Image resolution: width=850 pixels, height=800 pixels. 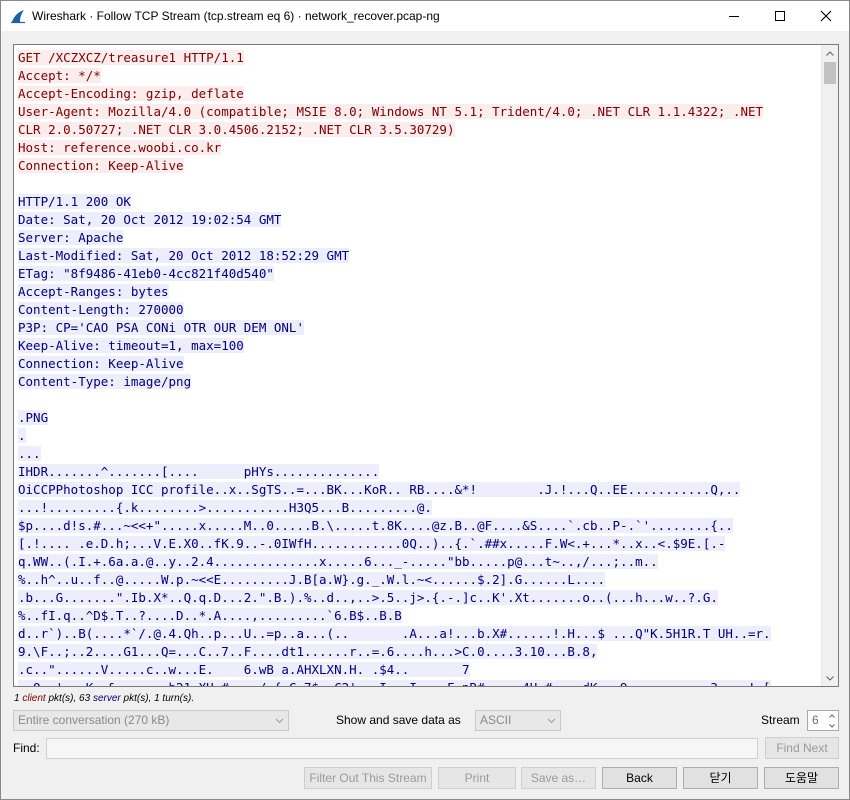 I want to click on turn-count: 1 turn(s)., so click(x=174, y=698).